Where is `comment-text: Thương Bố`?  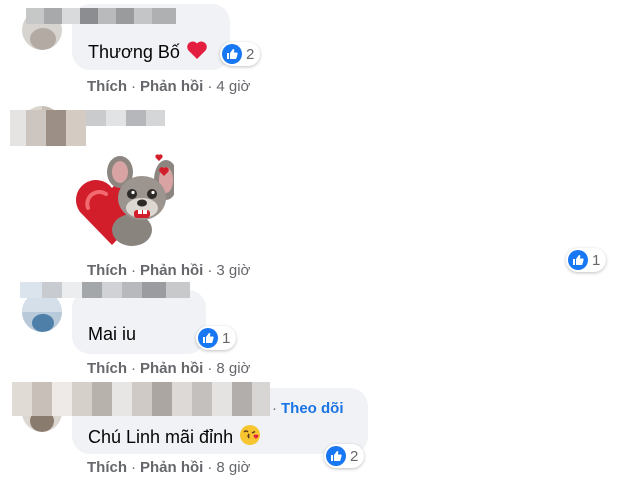
comment-text: Thương Bố is located at coordinates (148, 52).